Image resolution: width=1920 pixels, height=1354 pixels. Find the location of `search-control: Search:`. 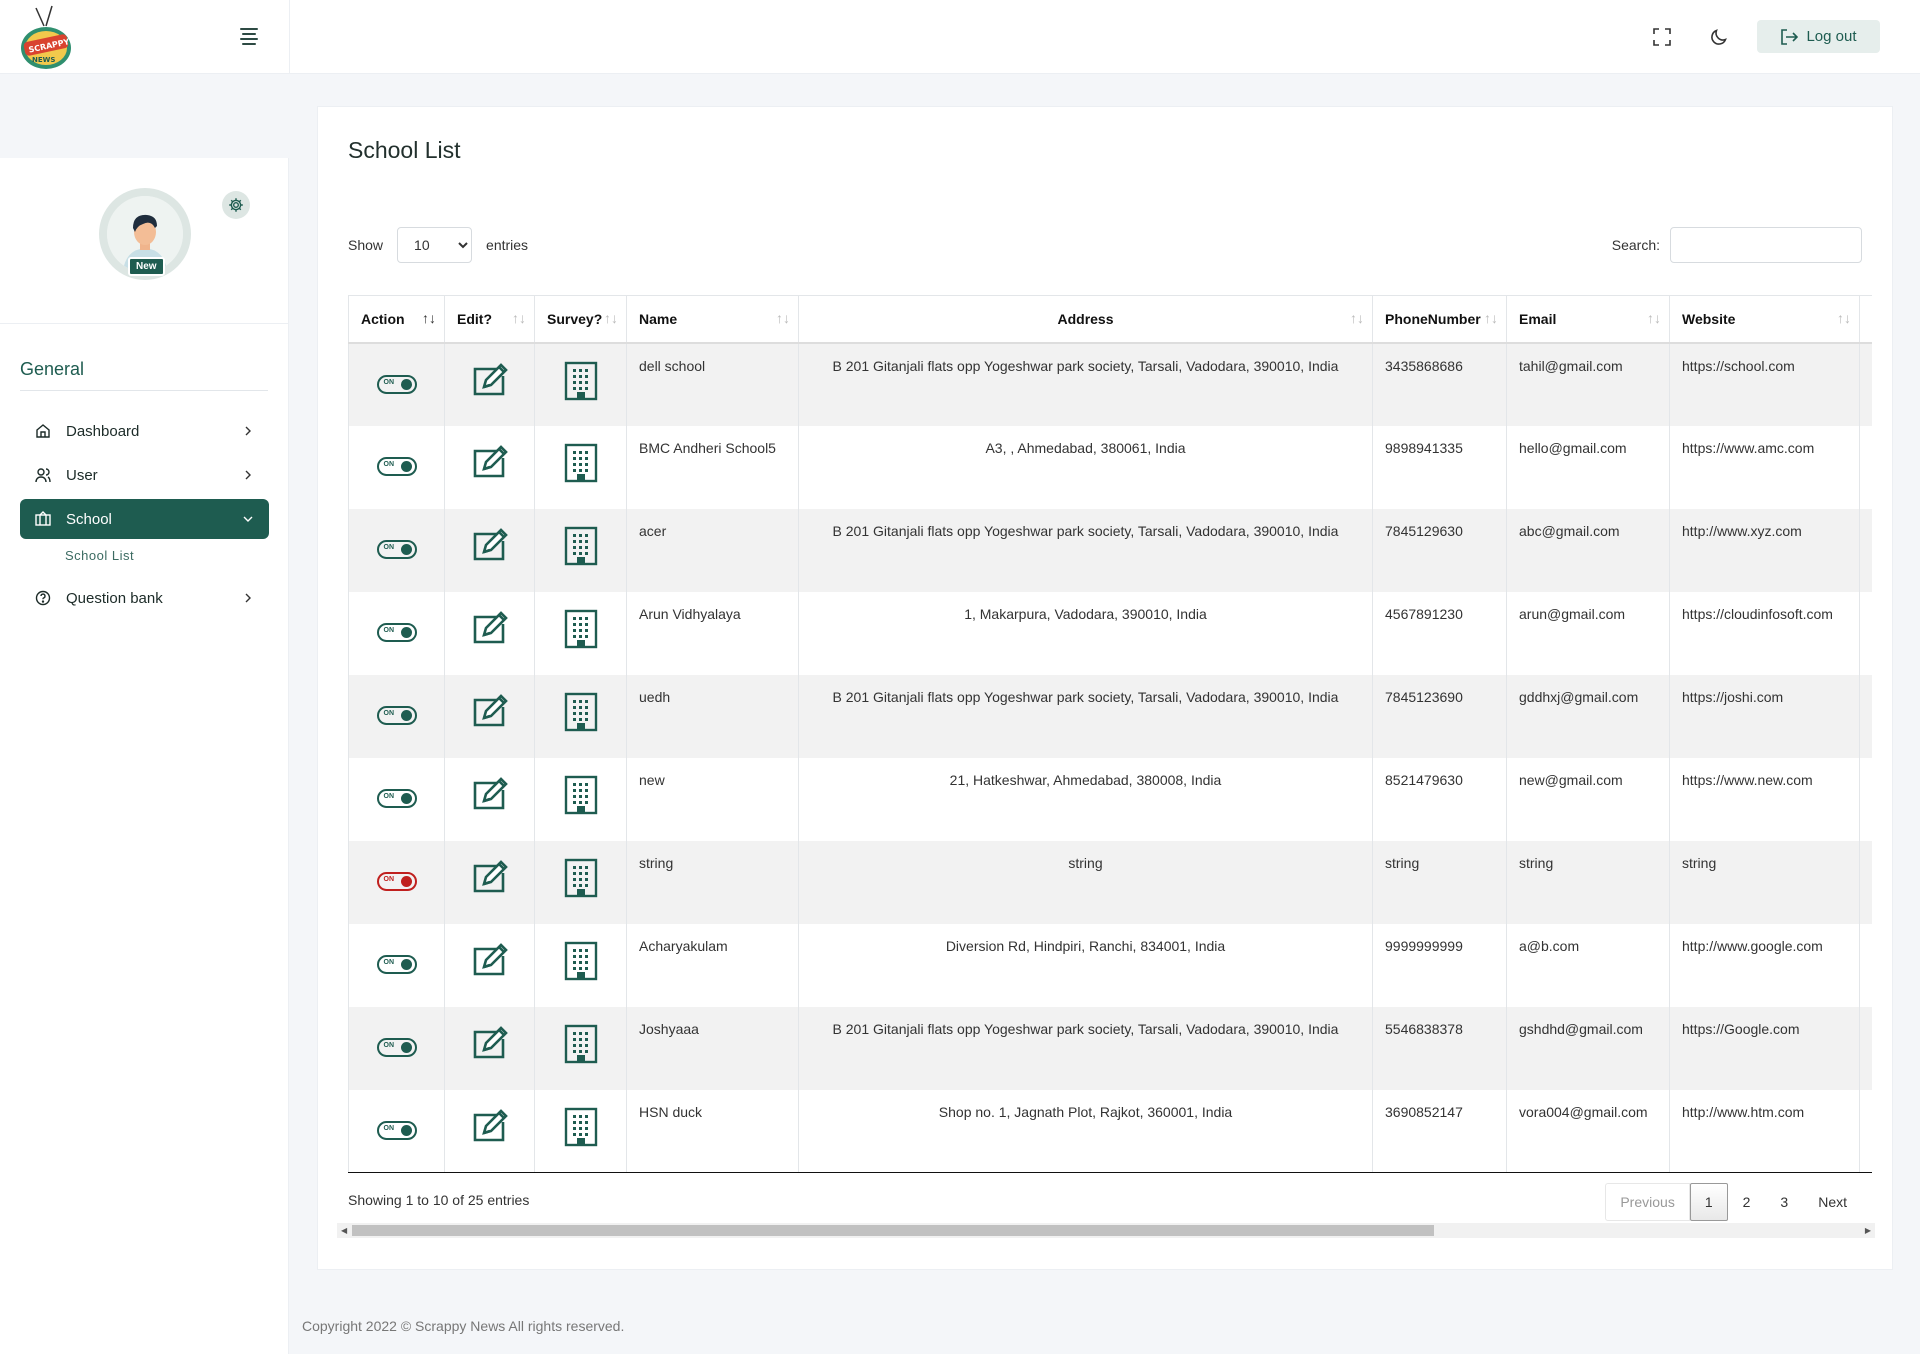

search-control: Search: is located at coordinates (1737, 245).